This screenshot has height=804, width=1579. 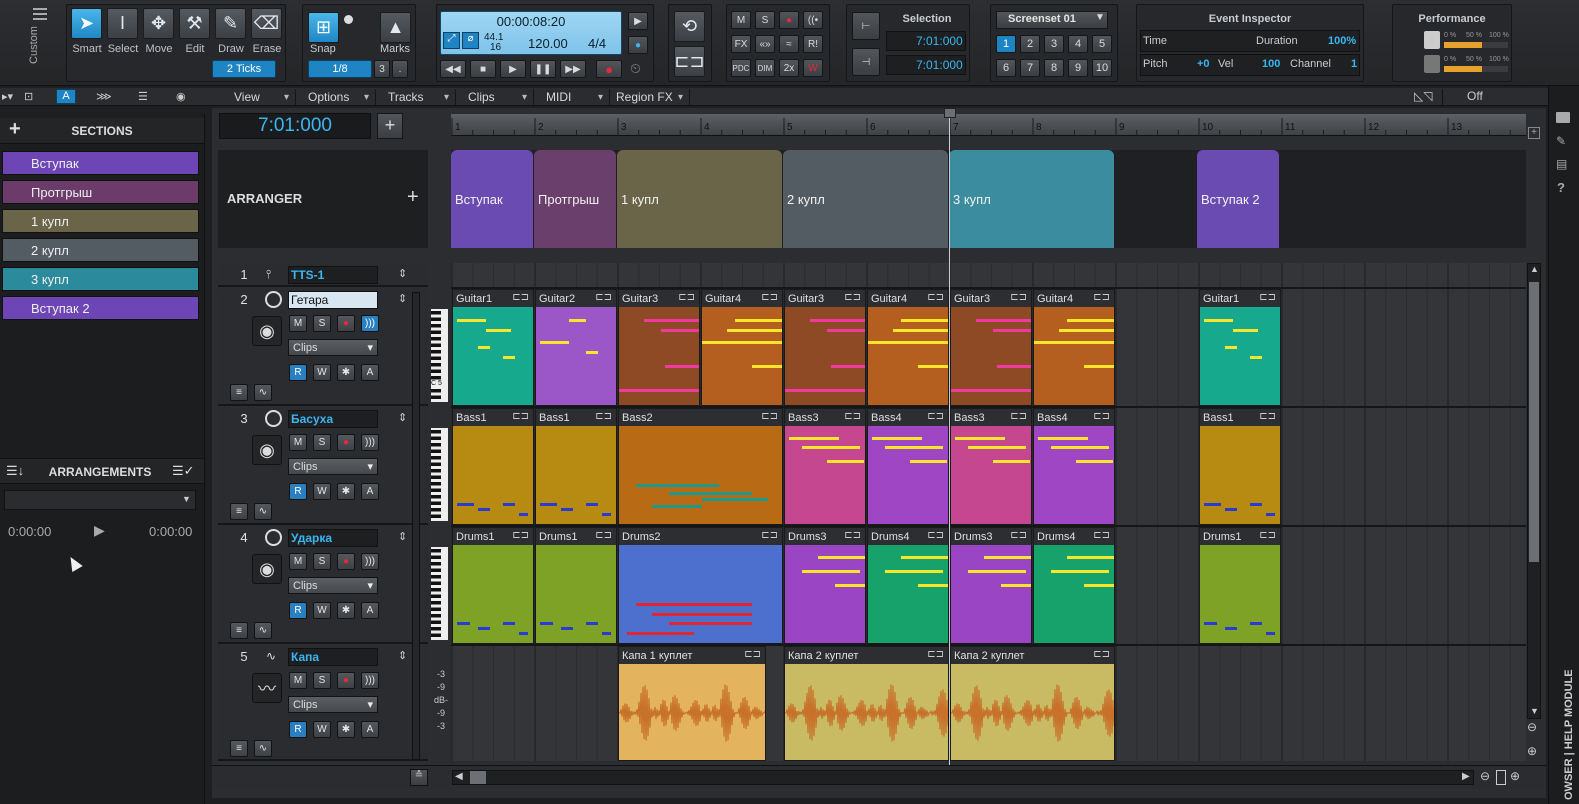 What do you see at coordinates (100, 163) in the screenshot?
I see `section-item-vstupak: Вступак` at bounding box center [100, 163].